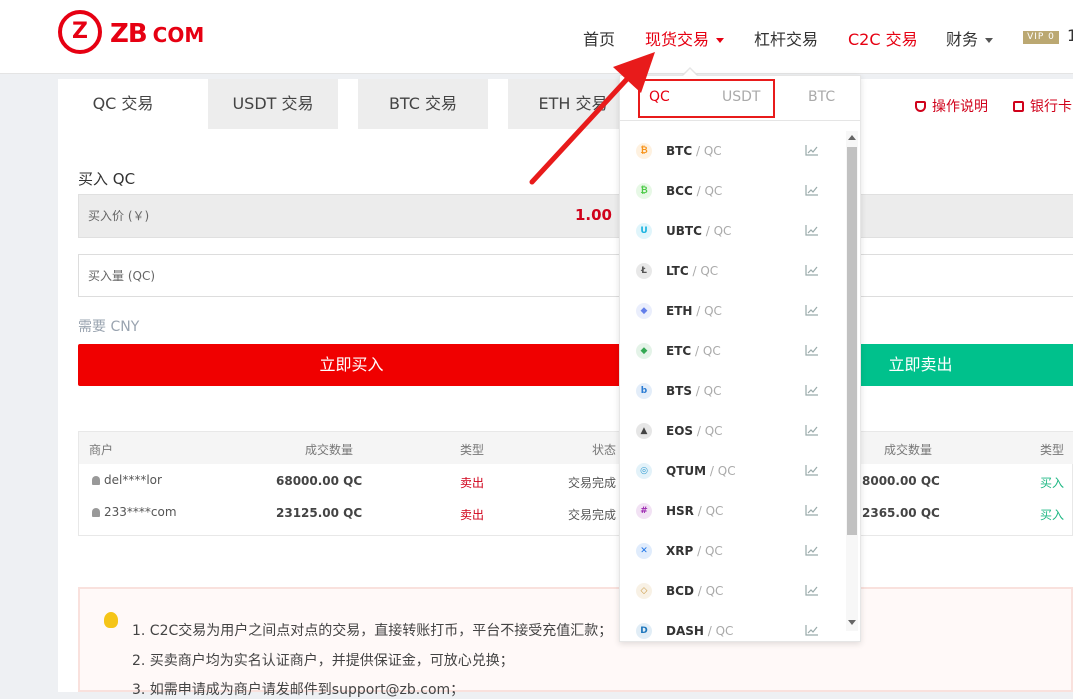 This screenshot has height=699, width=1073. Describe the element at coordinates (679, 191) in the screenshot. I see `pair-base: BCC` at that location.